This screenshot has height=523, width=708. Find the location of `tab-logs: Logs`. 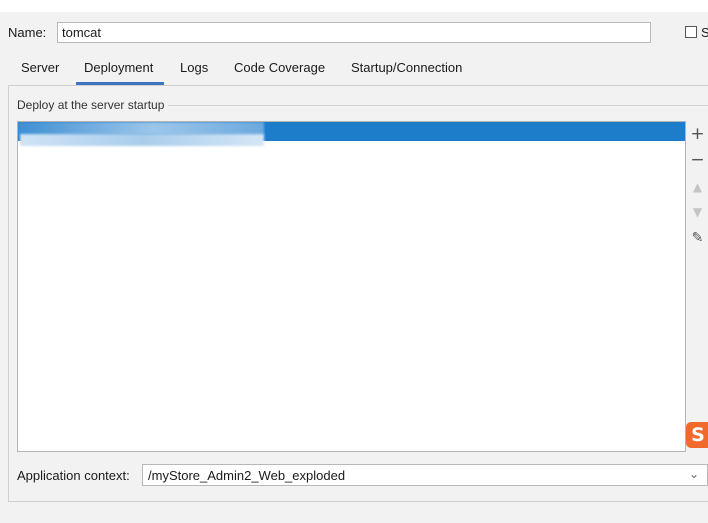

tab-logs: Logs is located at coordinates (194, 70).